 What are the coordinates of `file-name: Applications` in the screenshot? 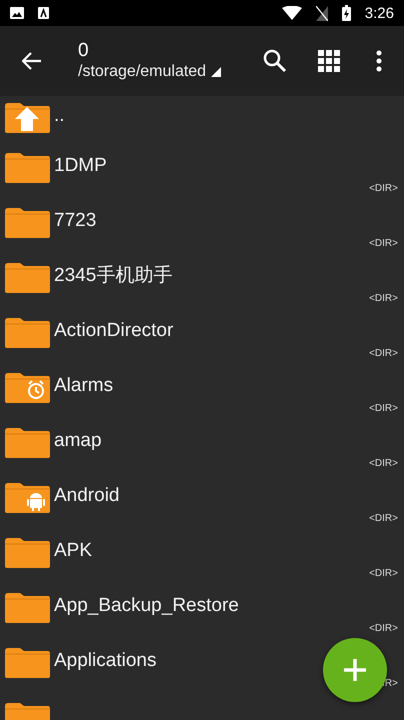 It's located at (105, 661).